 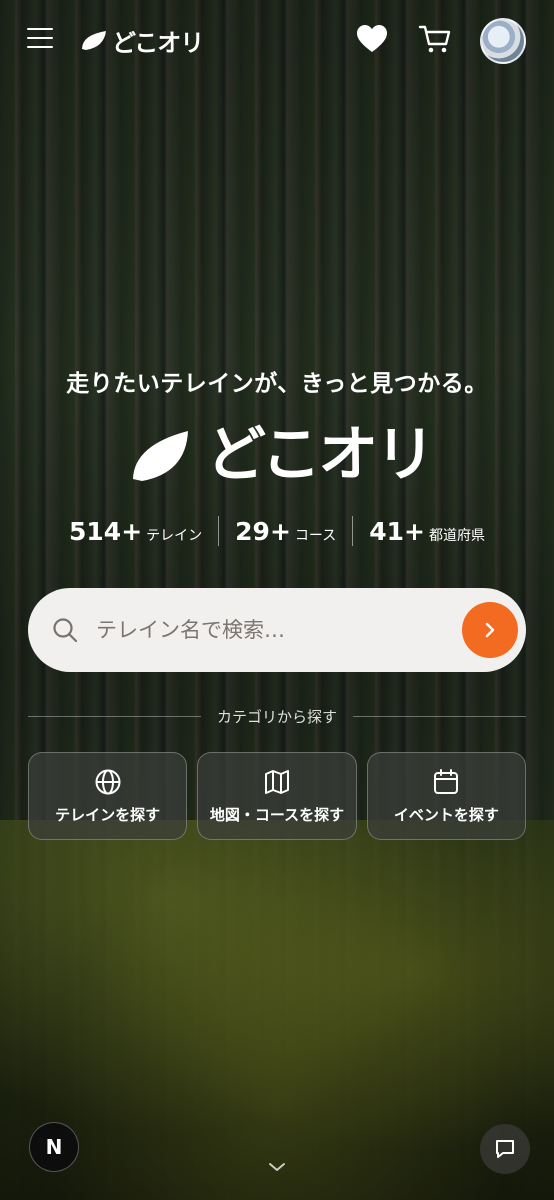 What do you see at coordinates (435, 39) in the screenshot?
I see `cart-icon` at bounding box center [435, 39].